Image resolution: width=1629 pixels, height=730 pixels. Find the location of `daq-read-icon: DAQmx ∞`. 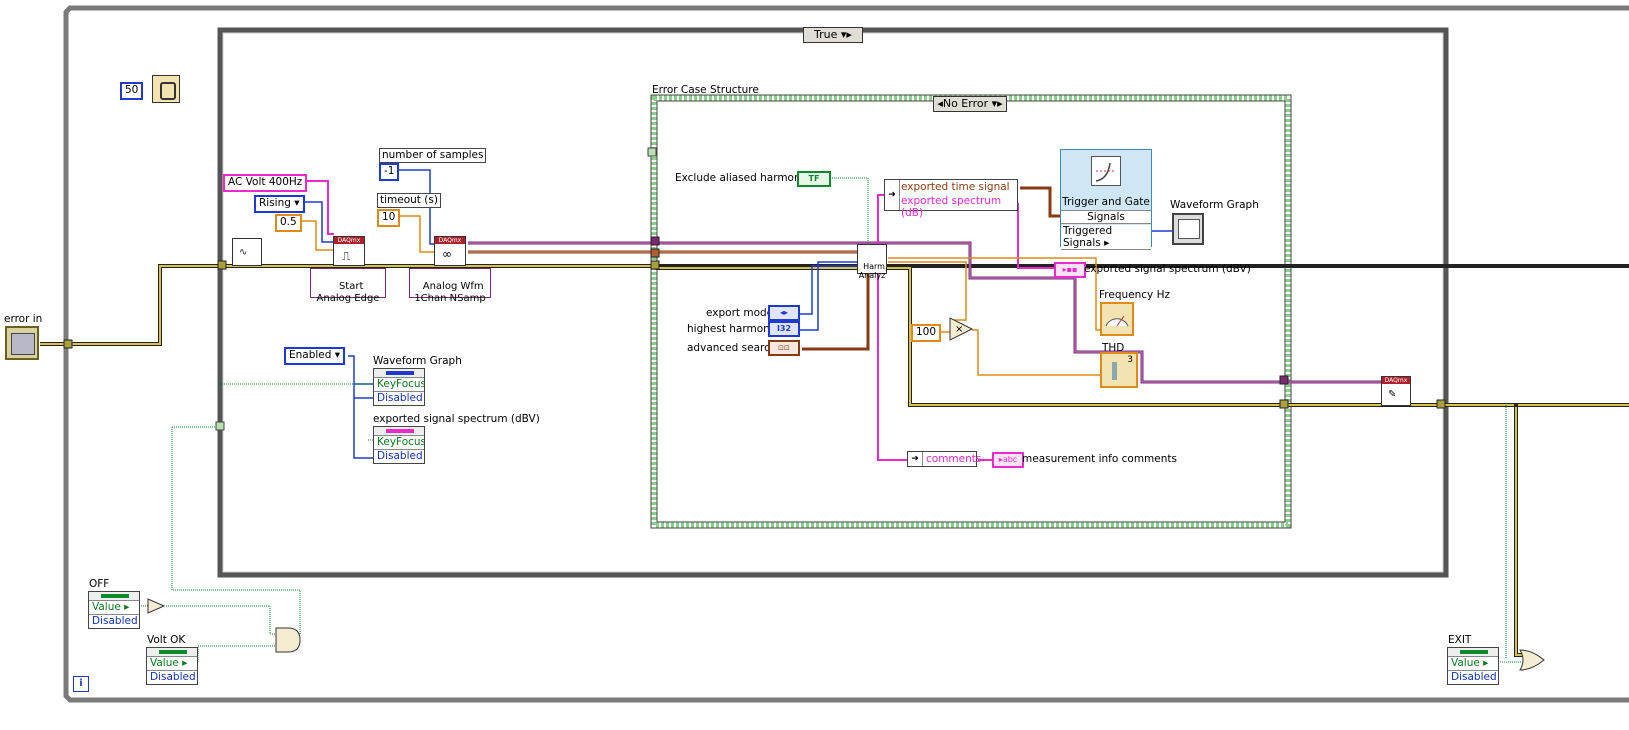

daq-read-icon: DAQmx ∞ is located at coordinates (450, 251).